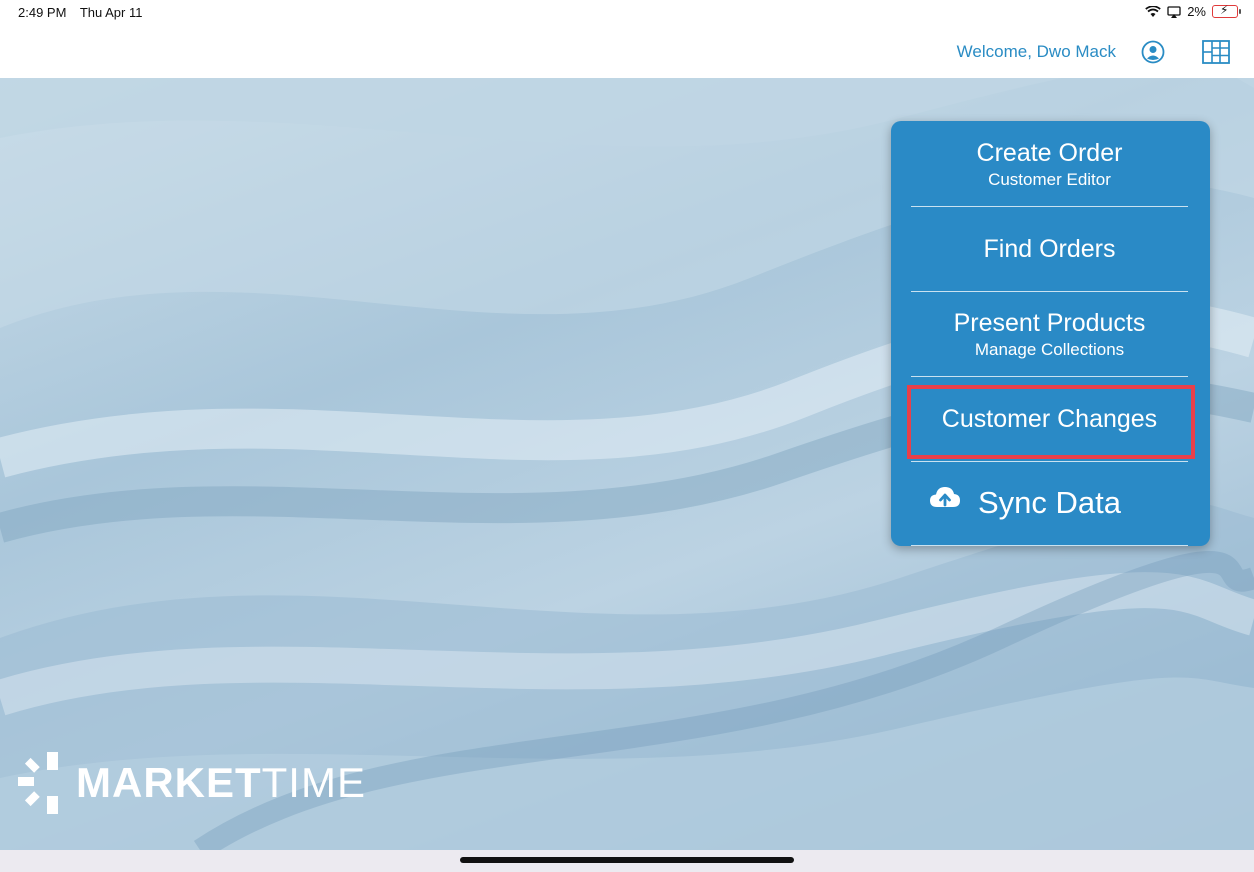  What do you see at coordinates (313, 782) in the screenshot?
I see `logo-text-regular: TIME` at bounding box center [313, 782].